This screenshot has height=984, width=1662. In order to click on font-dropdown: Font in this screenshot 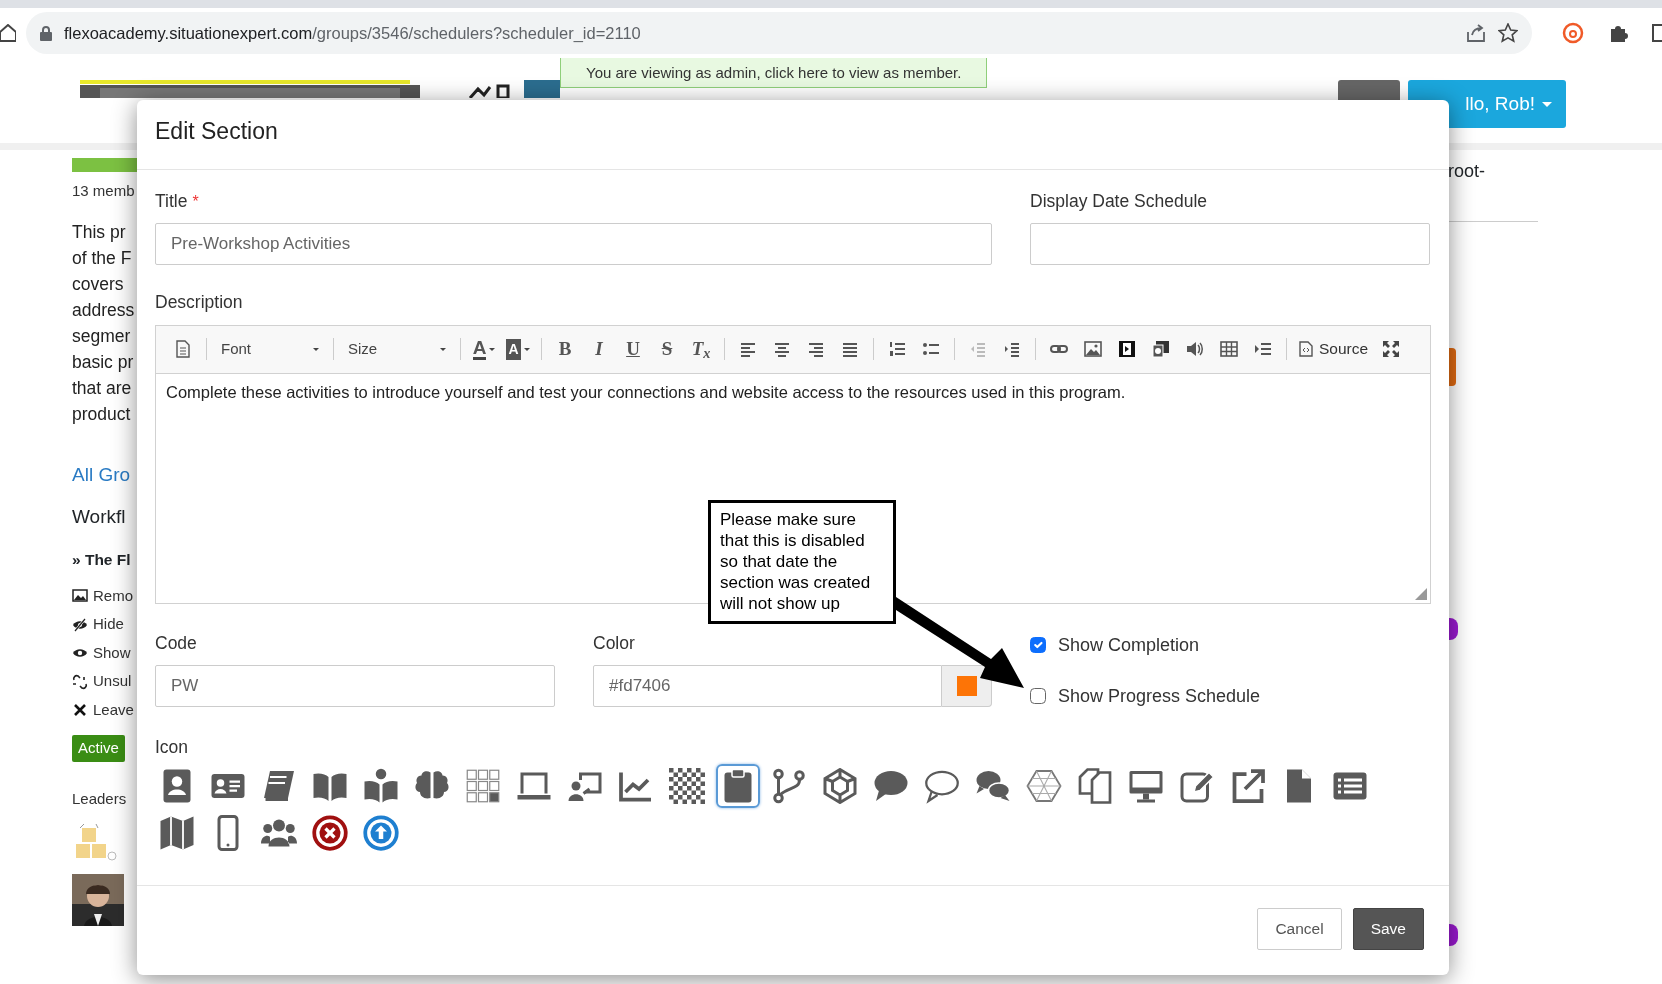, I will do `click(270, 349)`.